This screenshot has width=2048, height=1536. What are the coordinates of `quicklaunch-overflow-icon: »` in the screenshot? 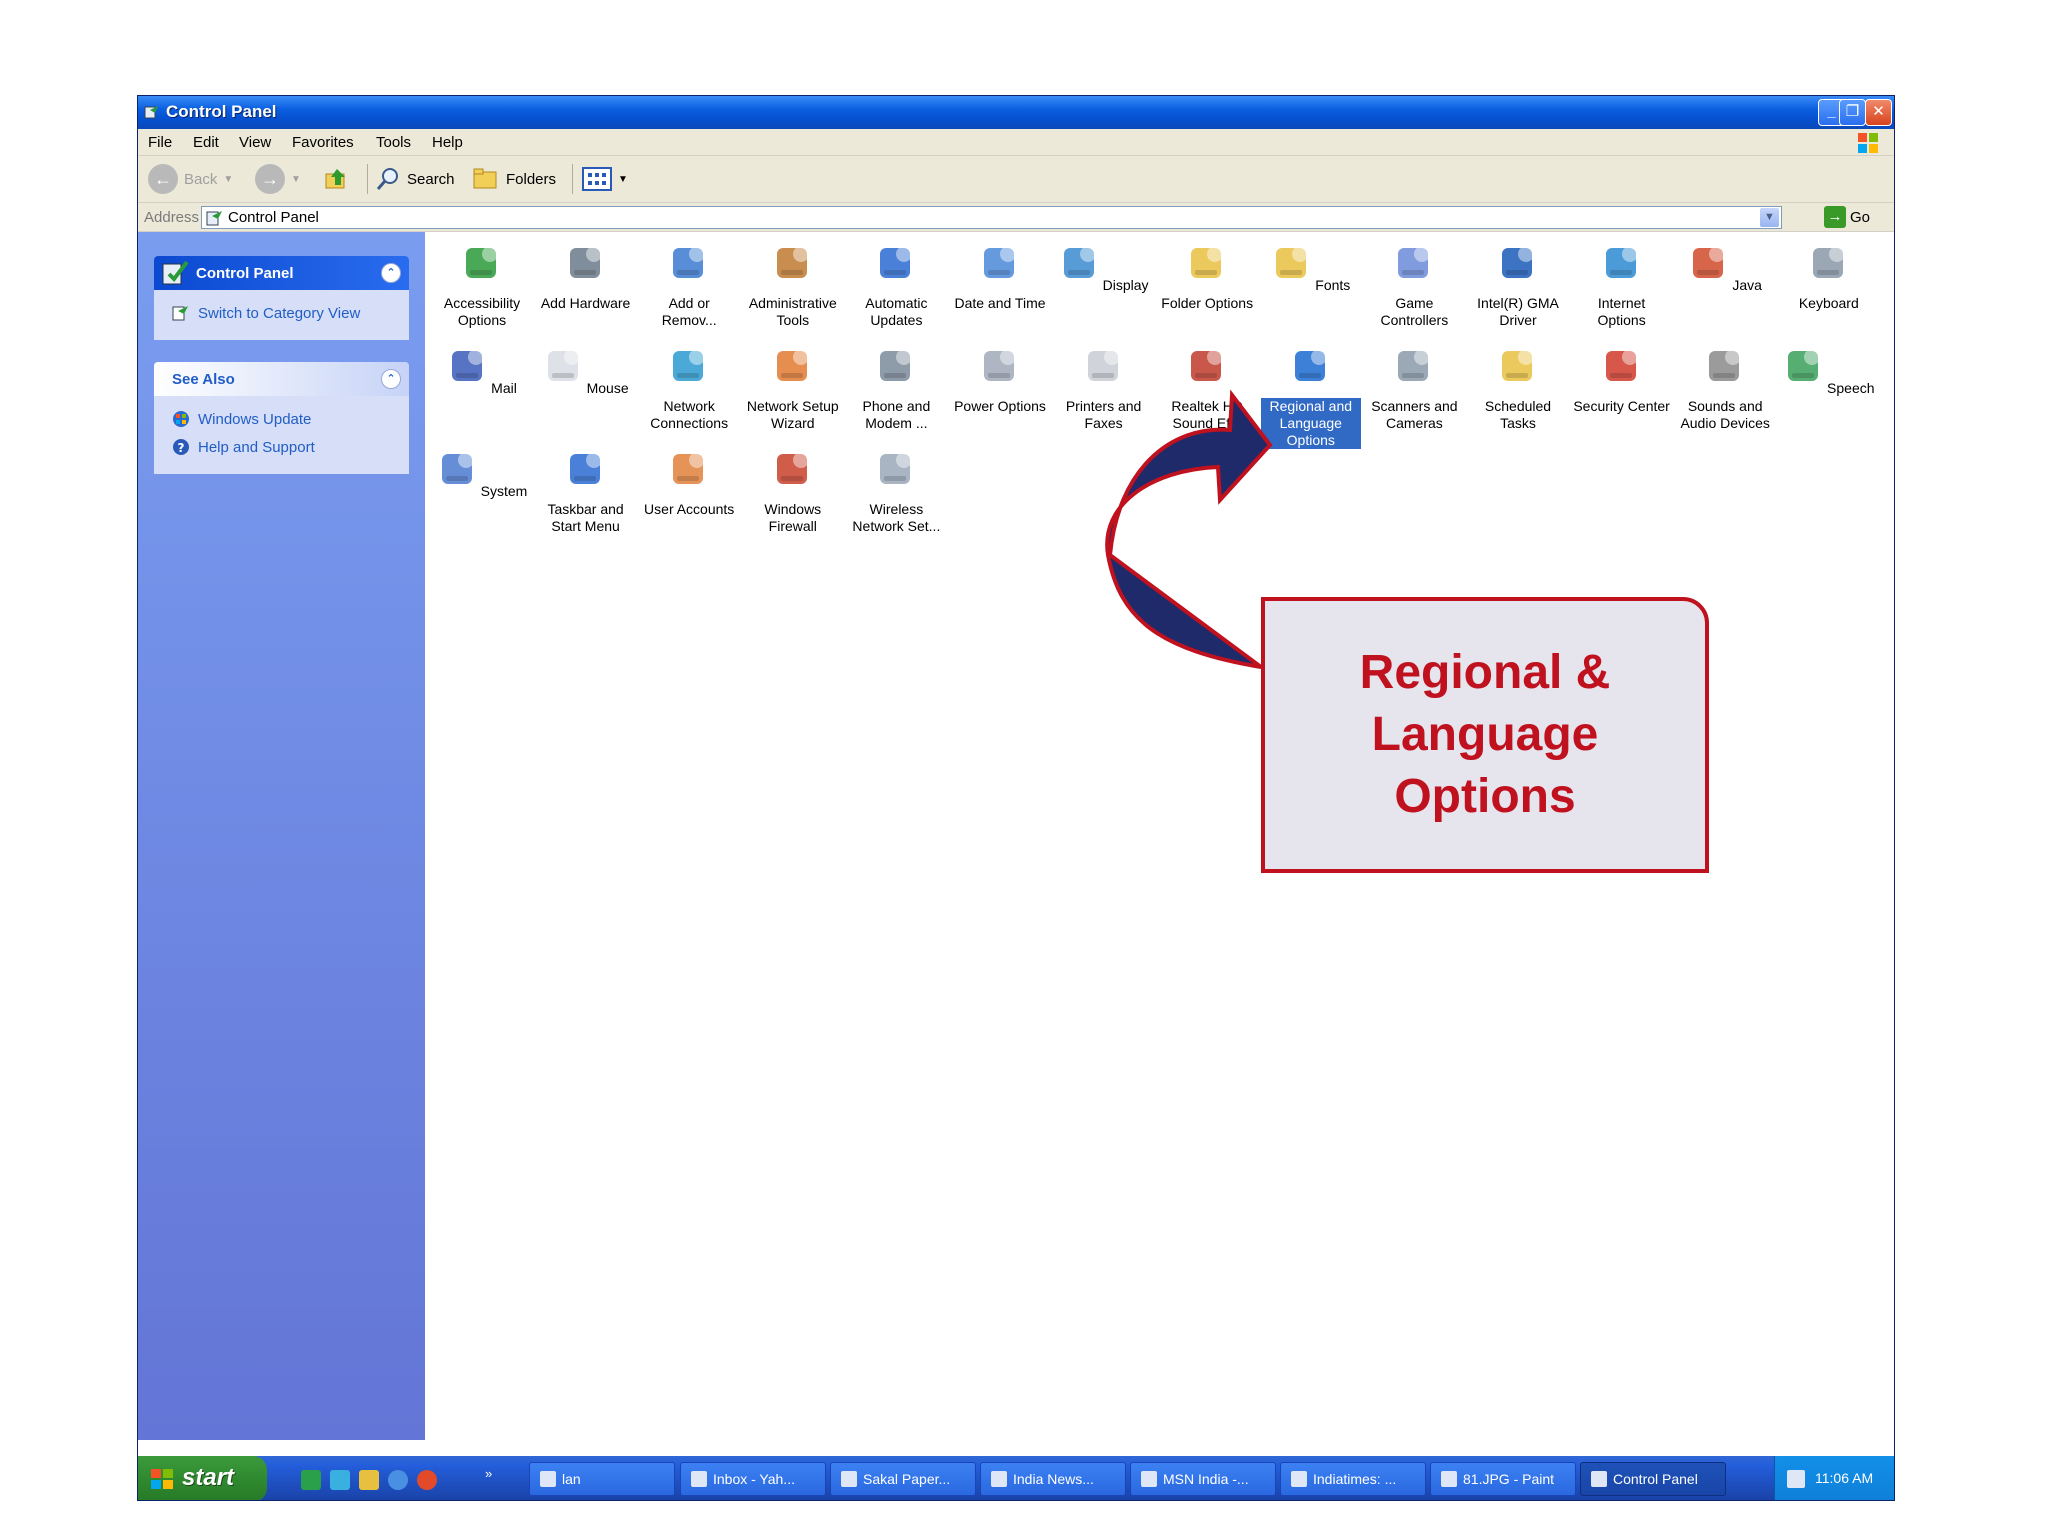 It's located at (488, 1473).